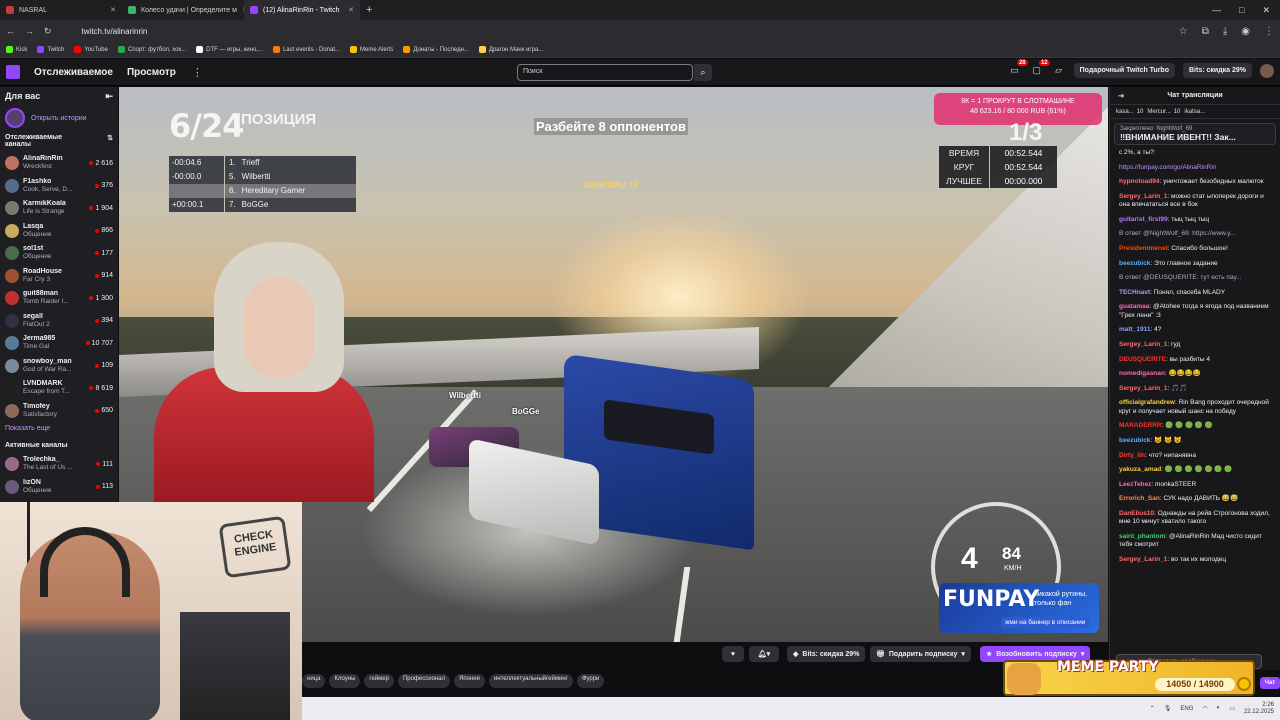  Describe the element at coordinates (29, 31) in the screenshot. I see `forward-icon: →` at that location.